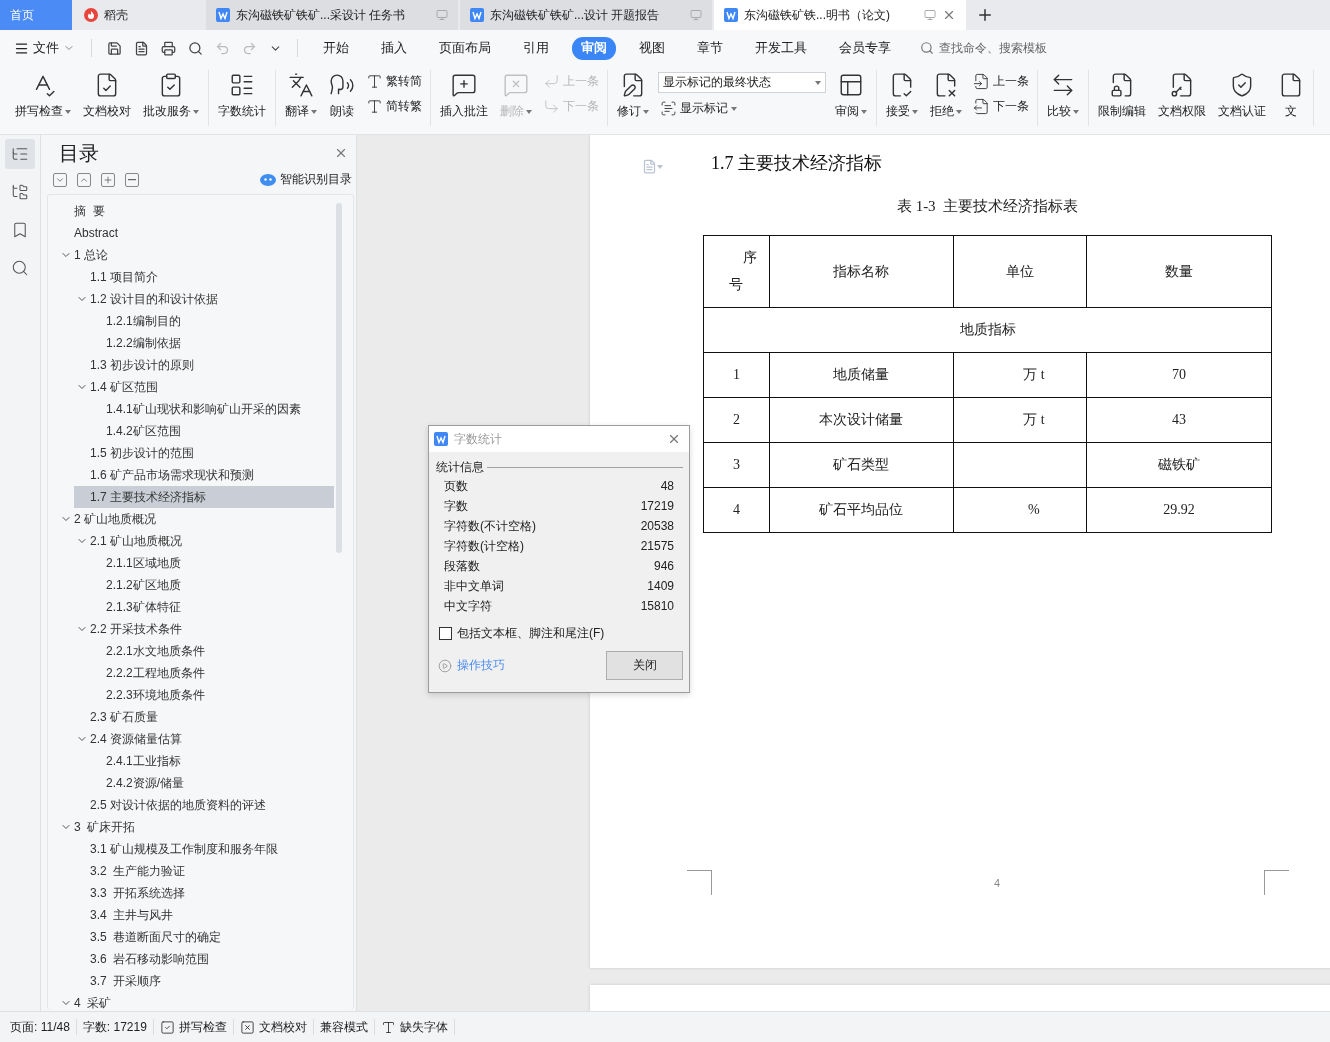 The width and height of the screenshot is (1330, 1042). Describe the element at coordinates (586, 15) in the screenshot. I see `document-tab: 东沟磁铁矿铁矿...设计 开题报告` at that location.